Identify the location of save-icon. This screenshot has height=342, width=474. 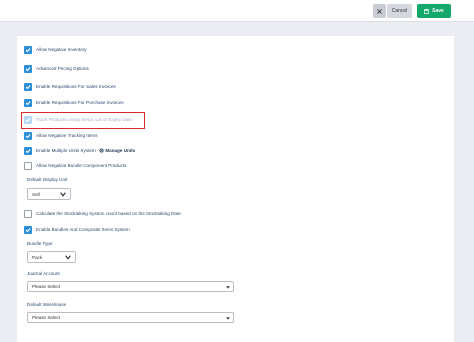
(427, 11).